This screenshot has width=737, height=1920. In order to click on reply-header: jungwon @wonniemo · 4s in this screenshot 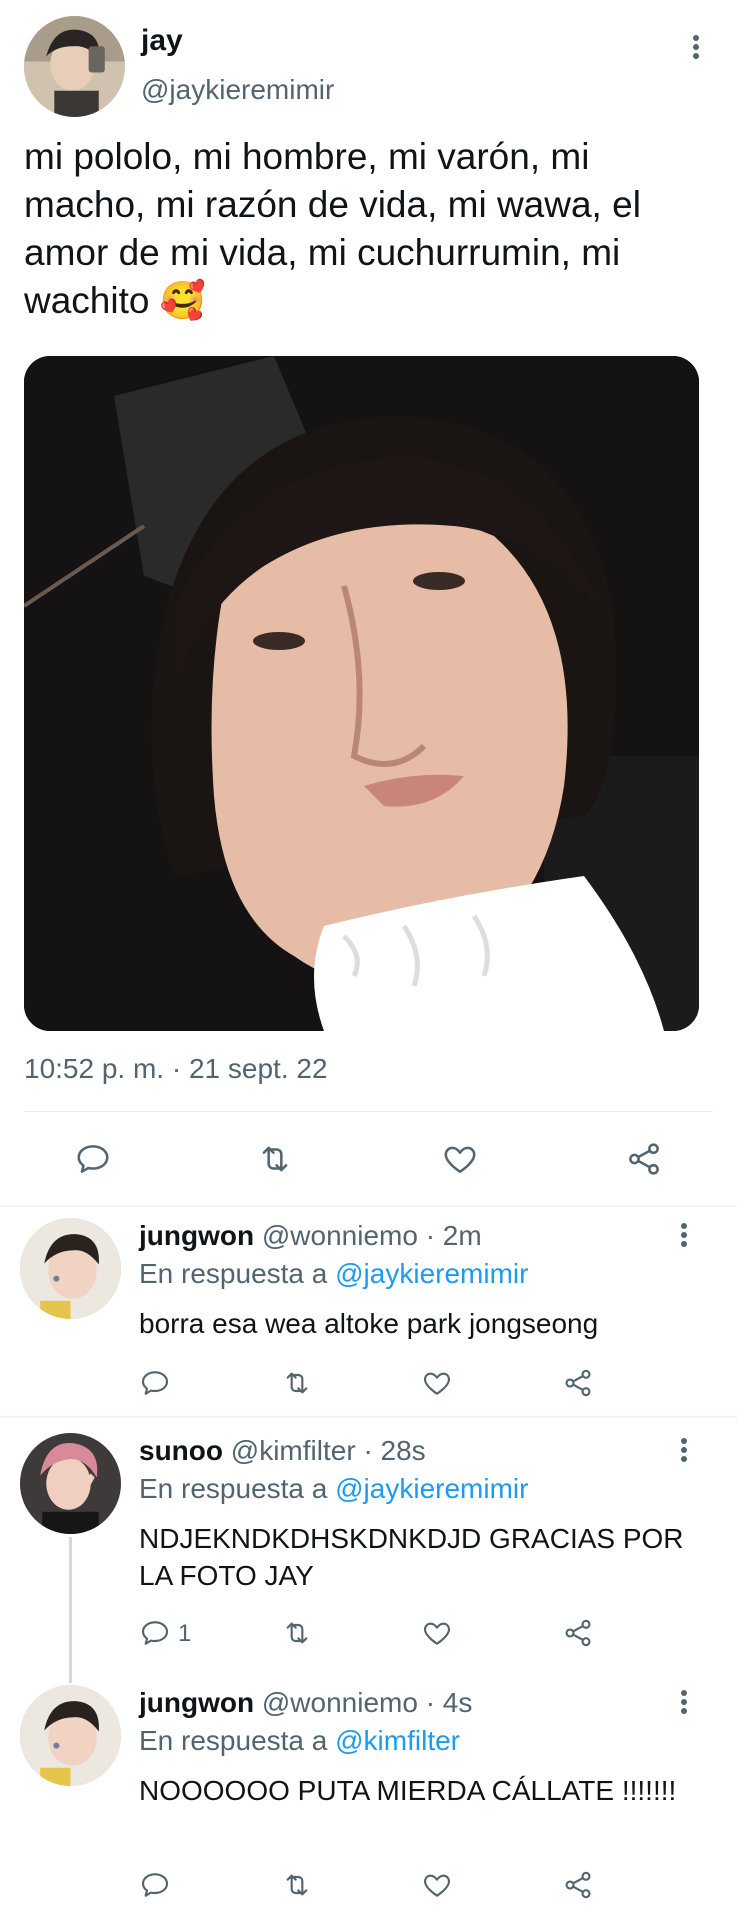, I will do `click(305, 1703)`.